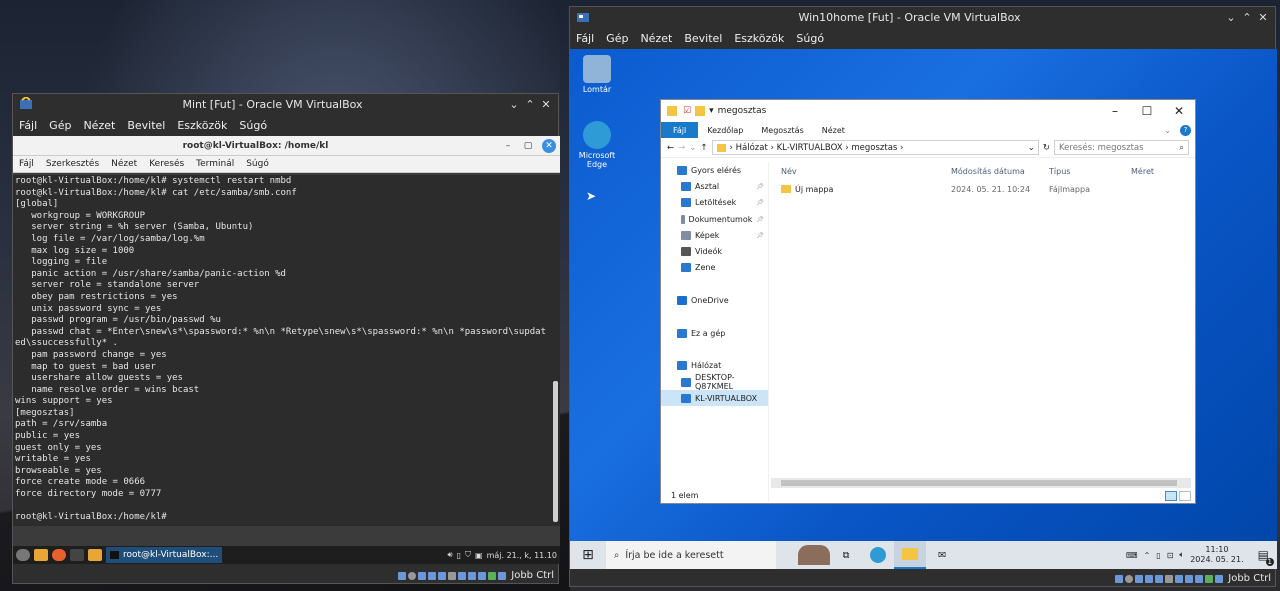  What do you see at coordinates (714, 219) in the screenshot?
I see `nav-item: Dokumentumok 📌︎` at bounding box center [714, 219].